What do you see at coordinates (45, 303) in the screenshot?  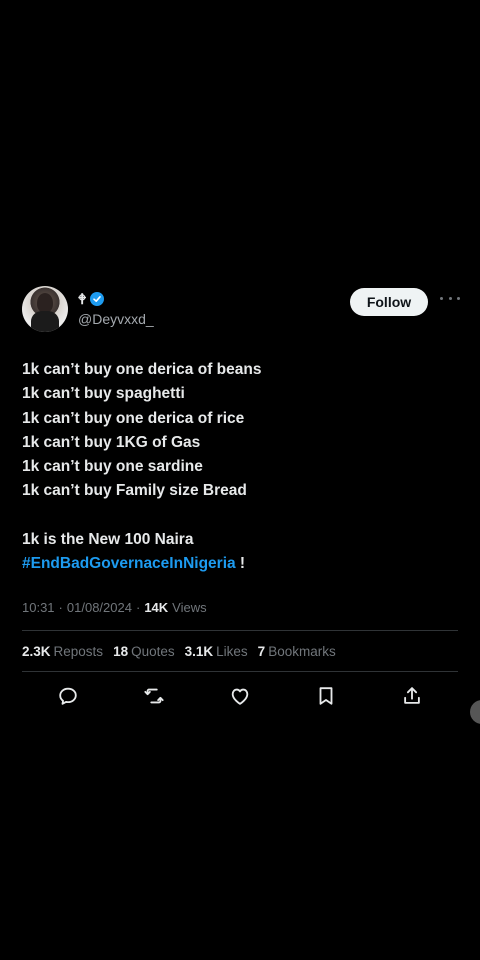 I see `avatar-face` at bounding box center [45, 303].